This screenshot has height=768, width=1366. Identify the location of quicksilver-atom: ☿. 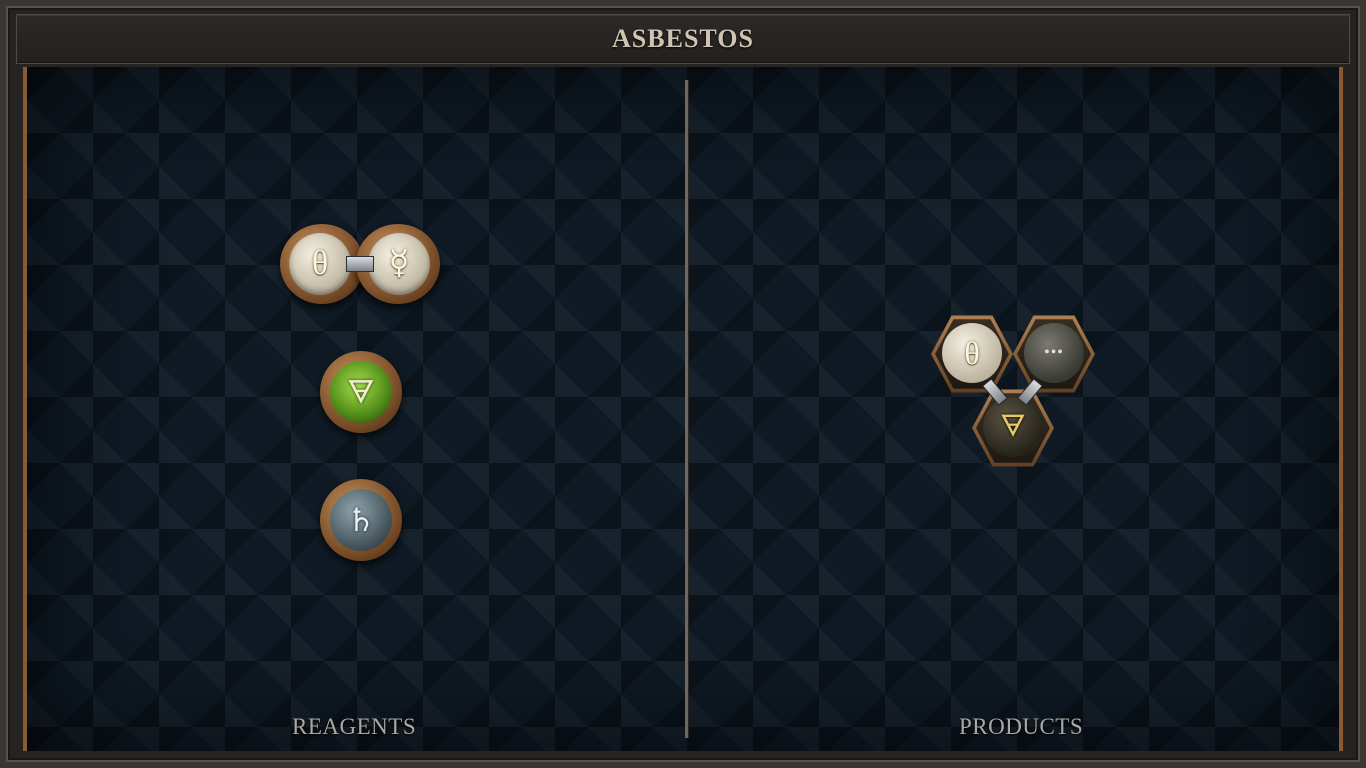
(399, 264).